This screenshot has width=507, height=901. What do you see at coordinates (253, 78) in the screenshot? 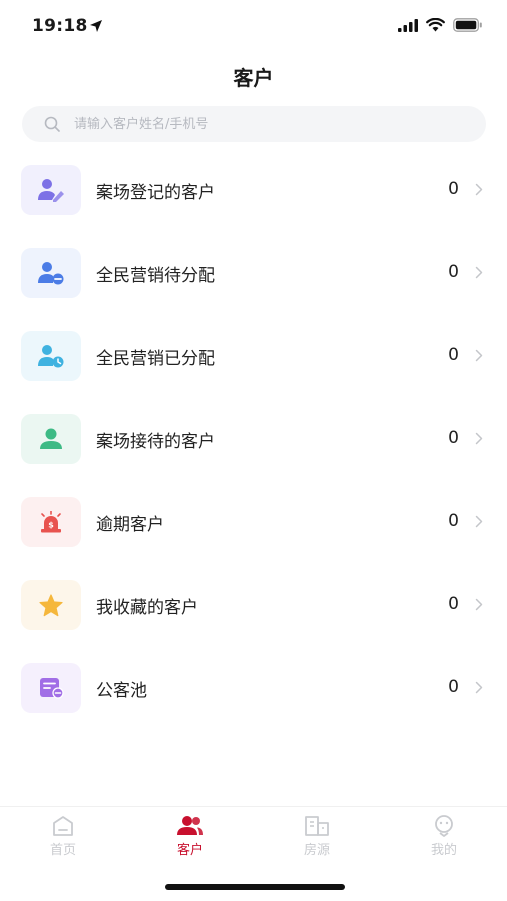
I see `page-title: 客户` at bounding box center [253, 78].